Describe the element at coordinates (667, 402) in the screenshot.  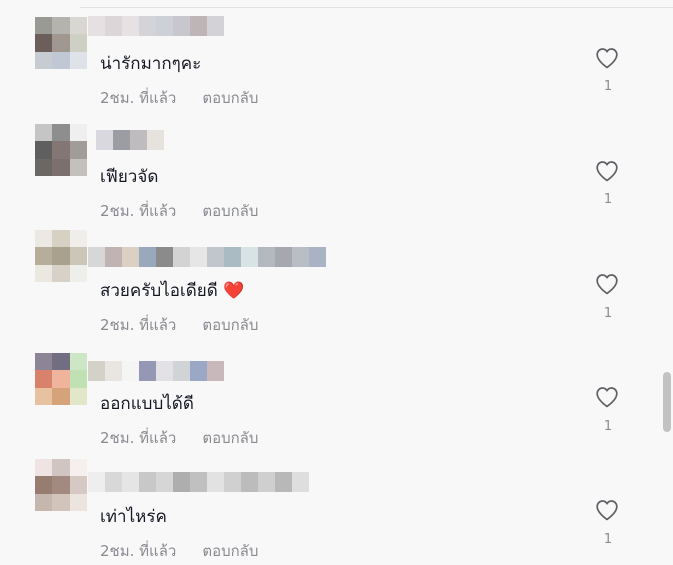
I see `scrollbar-thumb` at that location.